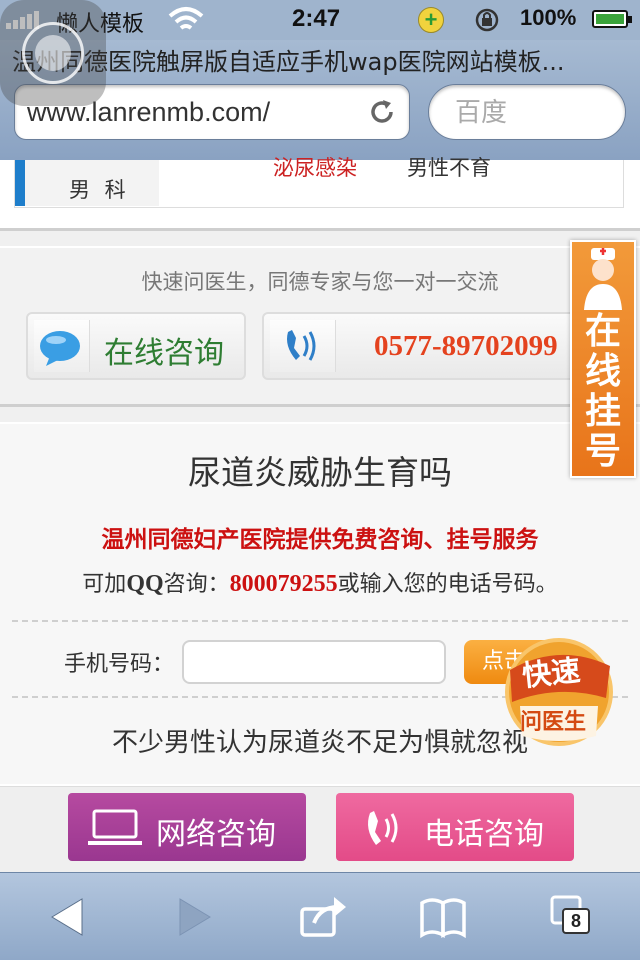 This screenshot has height=960, width=640. What do you see at coordinates (145, 584) in the screenshot?
I see `qq-label: QQ` at bounding box center [145, 584].